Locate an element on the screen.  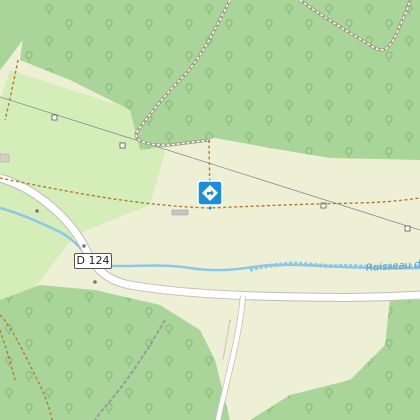
road-ref-text: D 124 is located at coordinates (93, 260).